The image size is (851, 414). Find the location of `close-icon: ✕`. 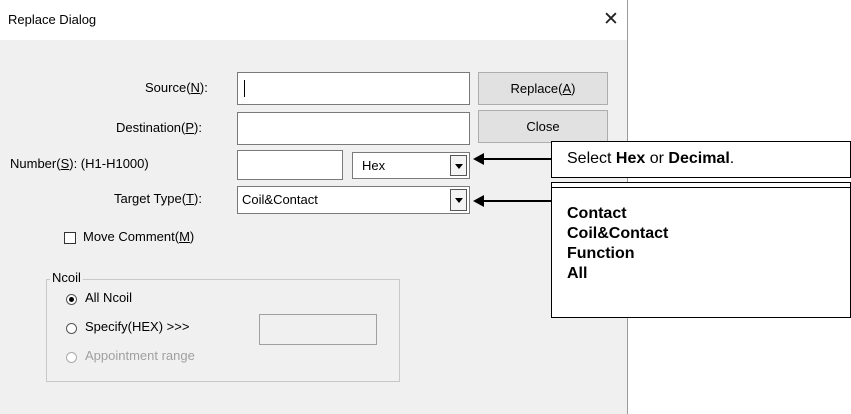

close-icon: ✕ is located at coordinates (611, 20).